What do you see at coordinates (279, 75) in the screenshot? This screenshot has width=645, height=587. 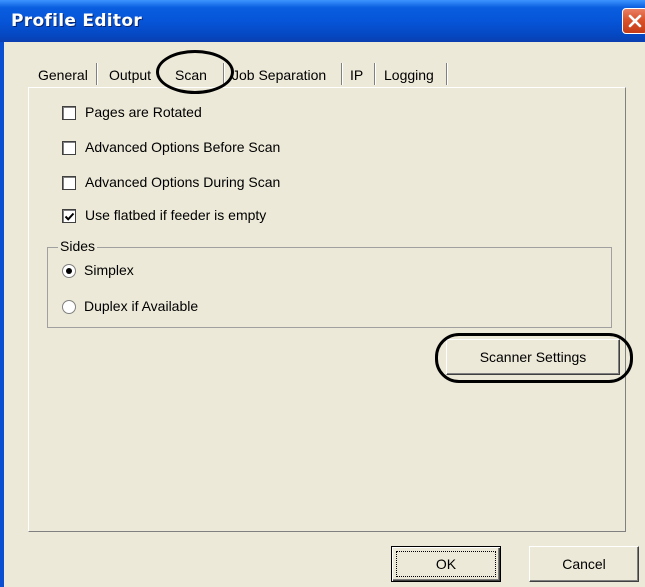 I see `tab-job-separation: Job Separation` at bounding box center [279, 75].